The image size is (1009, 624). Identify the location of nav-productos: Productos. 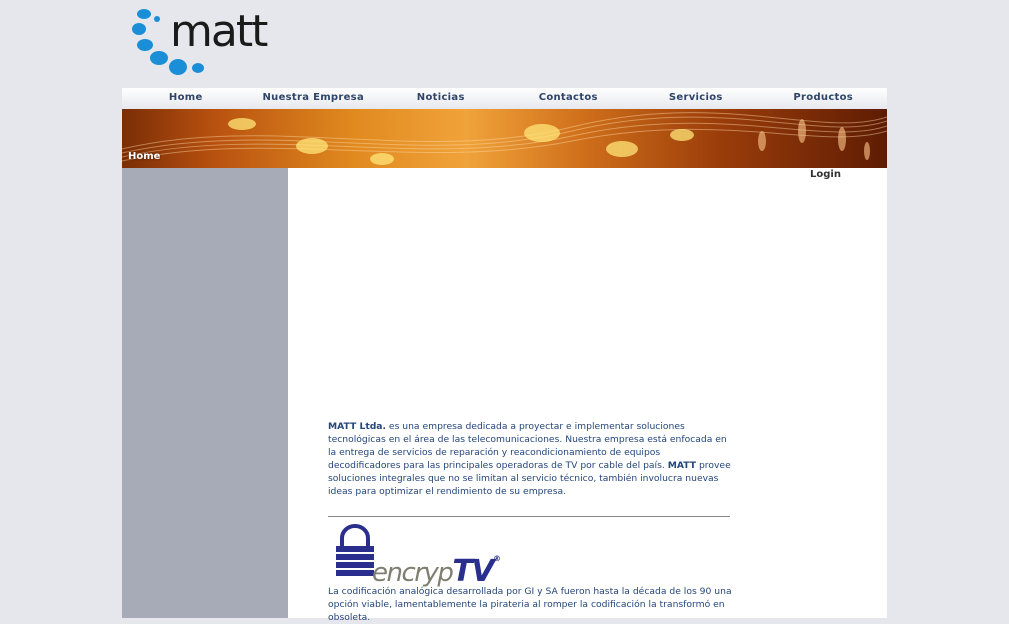
(824, 98).